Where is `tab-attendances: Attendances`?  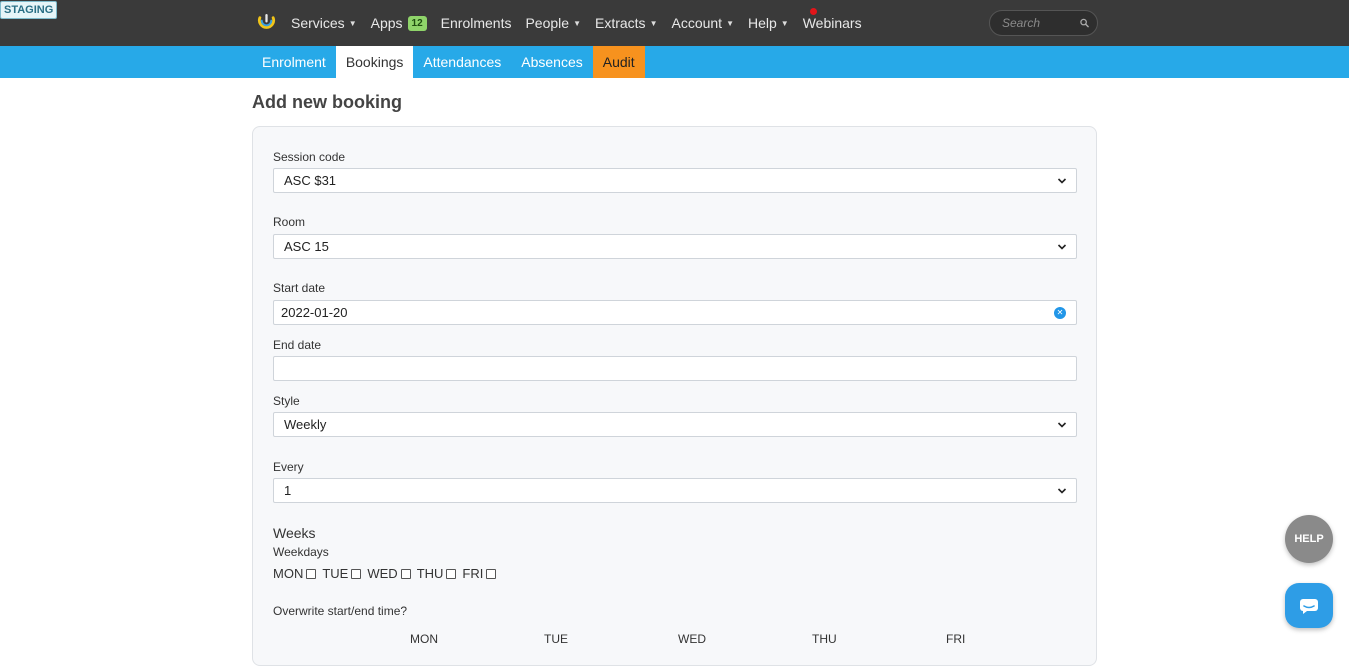 tab-attendances: Attendances is located at coordinates (462, 62).